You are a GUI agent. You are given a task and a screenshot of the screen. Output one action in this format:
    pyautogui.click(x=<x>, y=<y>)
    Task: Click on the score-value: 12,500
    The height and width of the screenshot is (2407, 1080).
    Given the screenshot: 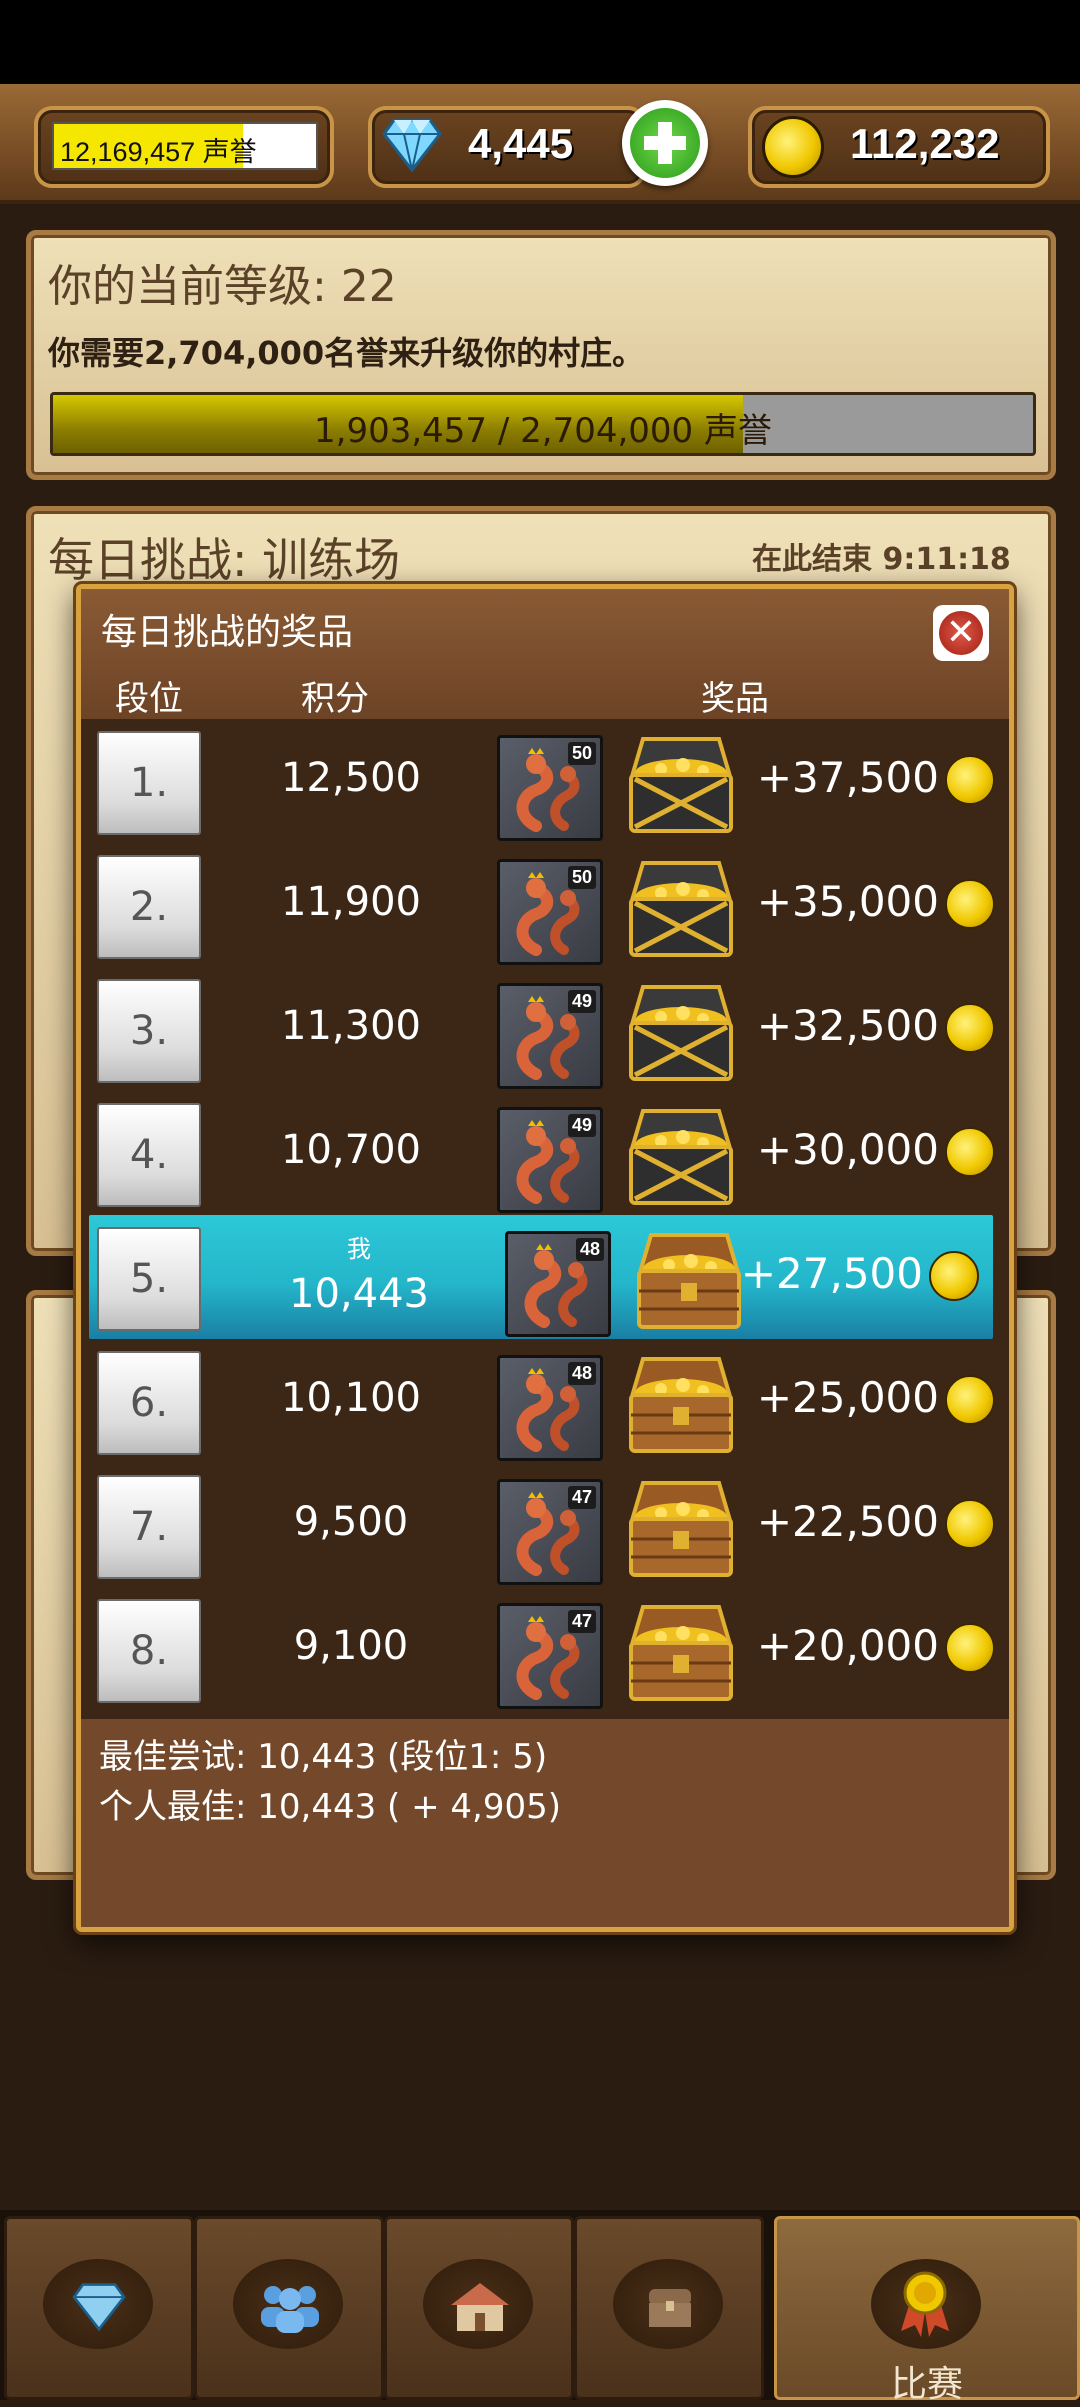 What is the action you would take?
    pyautogui.click(x=351, y=778)
    